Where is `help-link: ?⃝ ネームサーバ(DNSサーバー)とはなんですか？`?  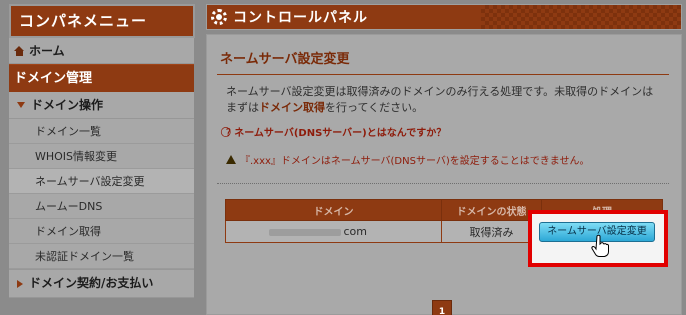 help-link: ?⃝ ネームサーバ(DNSサーバー)とはなんですか？ is located at coordinates (336, 131).